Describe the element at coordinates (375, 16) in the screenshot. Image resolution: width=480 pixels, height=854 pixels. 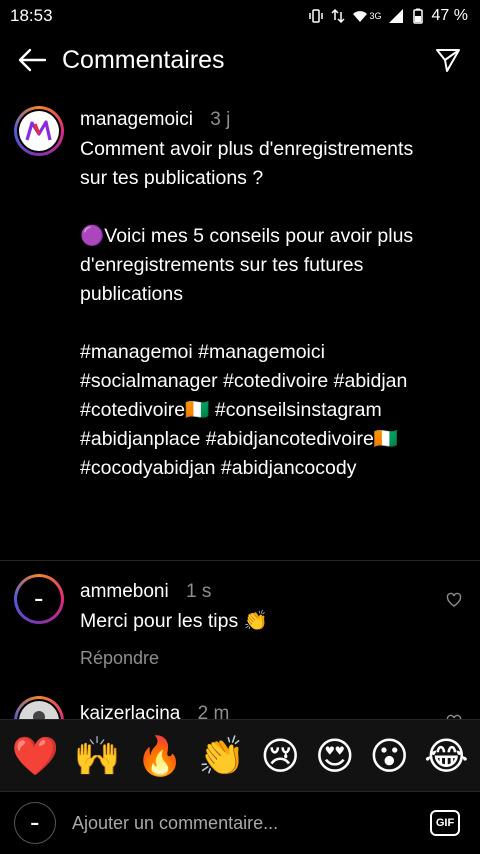
I see `network-type: 3G` at that location.